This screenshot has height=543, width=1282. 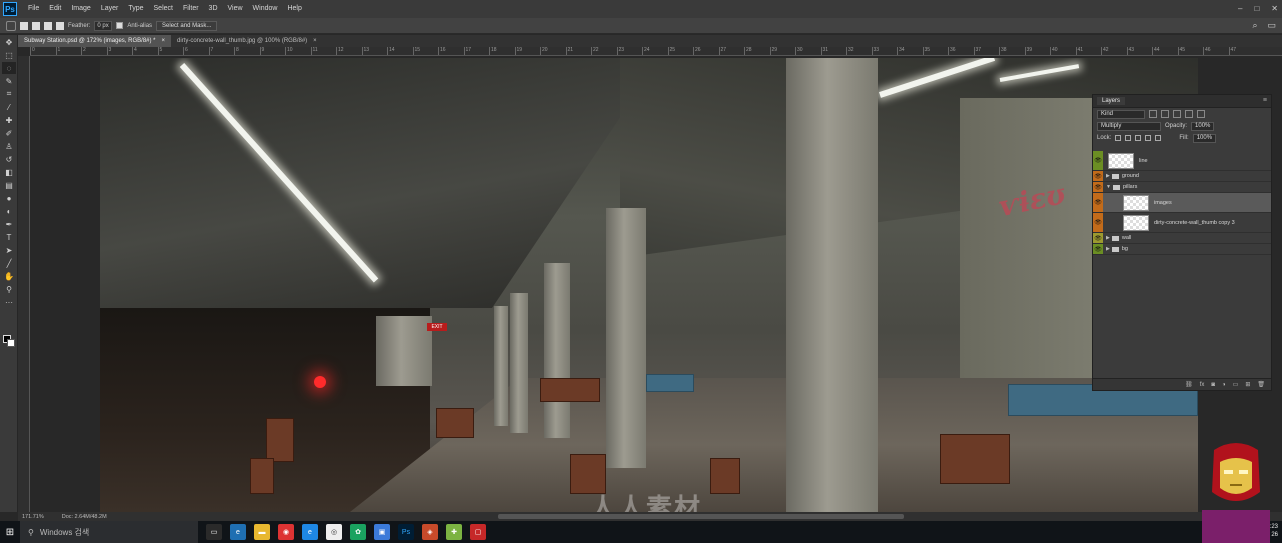 What do you see at coordinates (1182, 176) in the screenshot?
I see `layer-group-ground: 👁 ▶ ground` at bounding box center [1182, 176].